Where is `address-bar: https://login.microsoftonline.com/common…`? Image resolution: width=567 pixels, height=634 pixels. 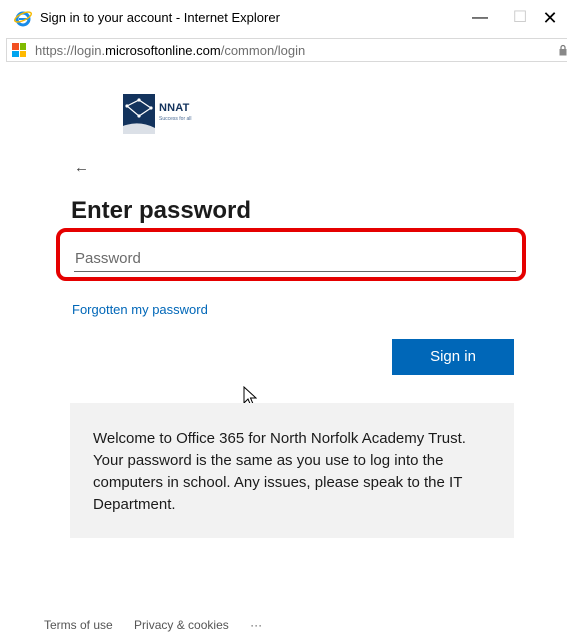 address-bar: https://login.microsoftonline.com/common… is located at coordinates (286, 50).